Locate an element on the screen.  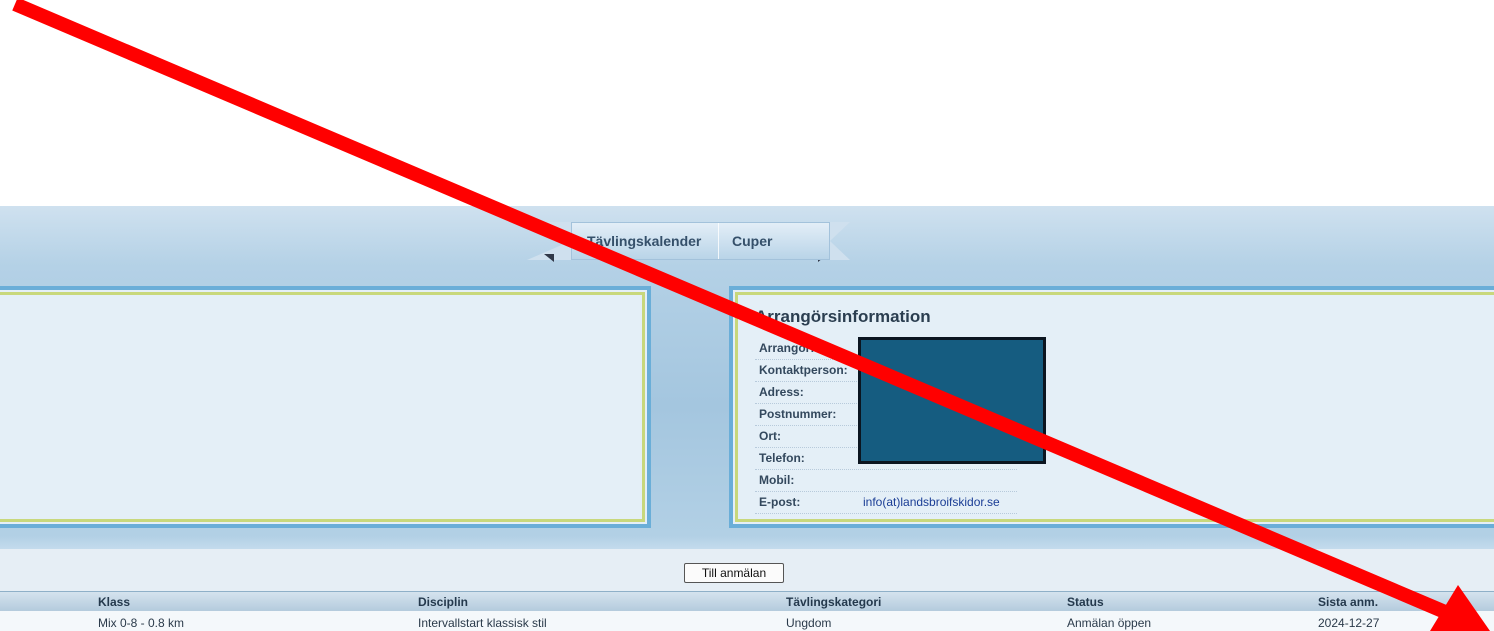
organizer-row-epost: E-post: info(at)landsbroifskidor.se is located at coordinates (886, 503).